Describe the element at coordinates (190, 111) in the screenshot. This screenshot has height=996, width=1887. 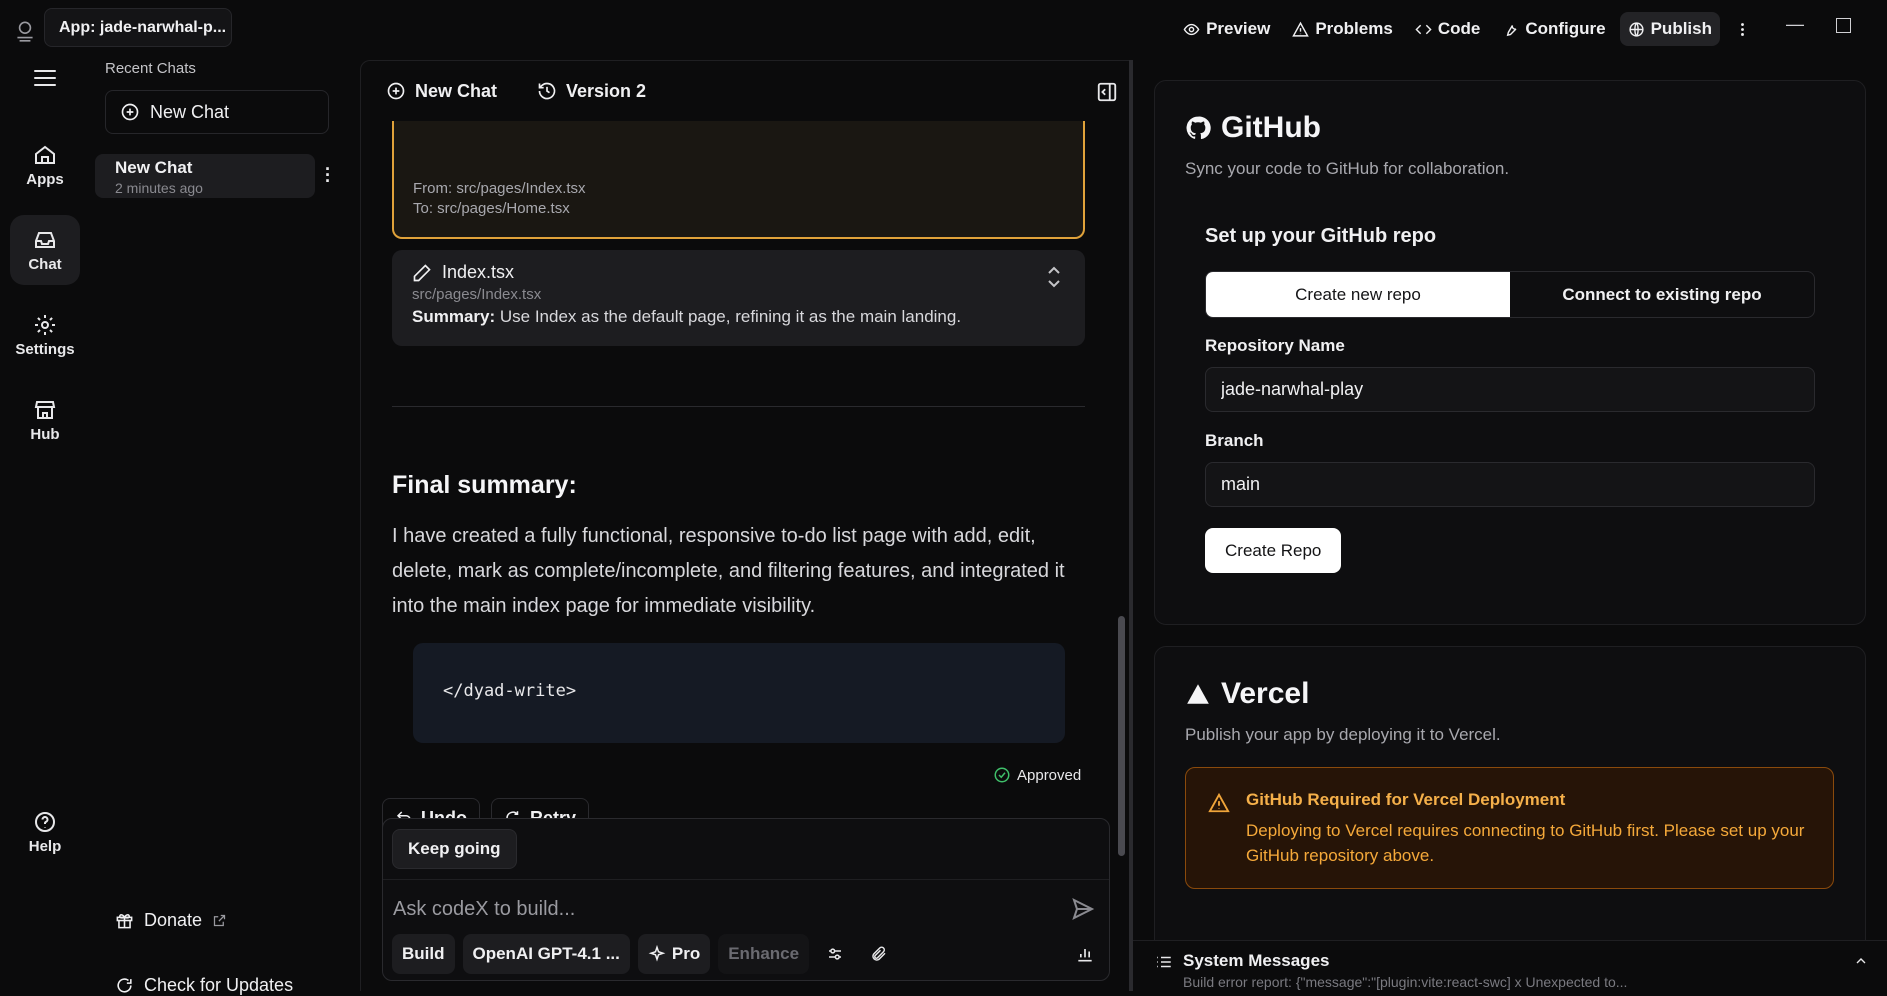
I see `sidebar-new-chat-label: New Chat` at that location.